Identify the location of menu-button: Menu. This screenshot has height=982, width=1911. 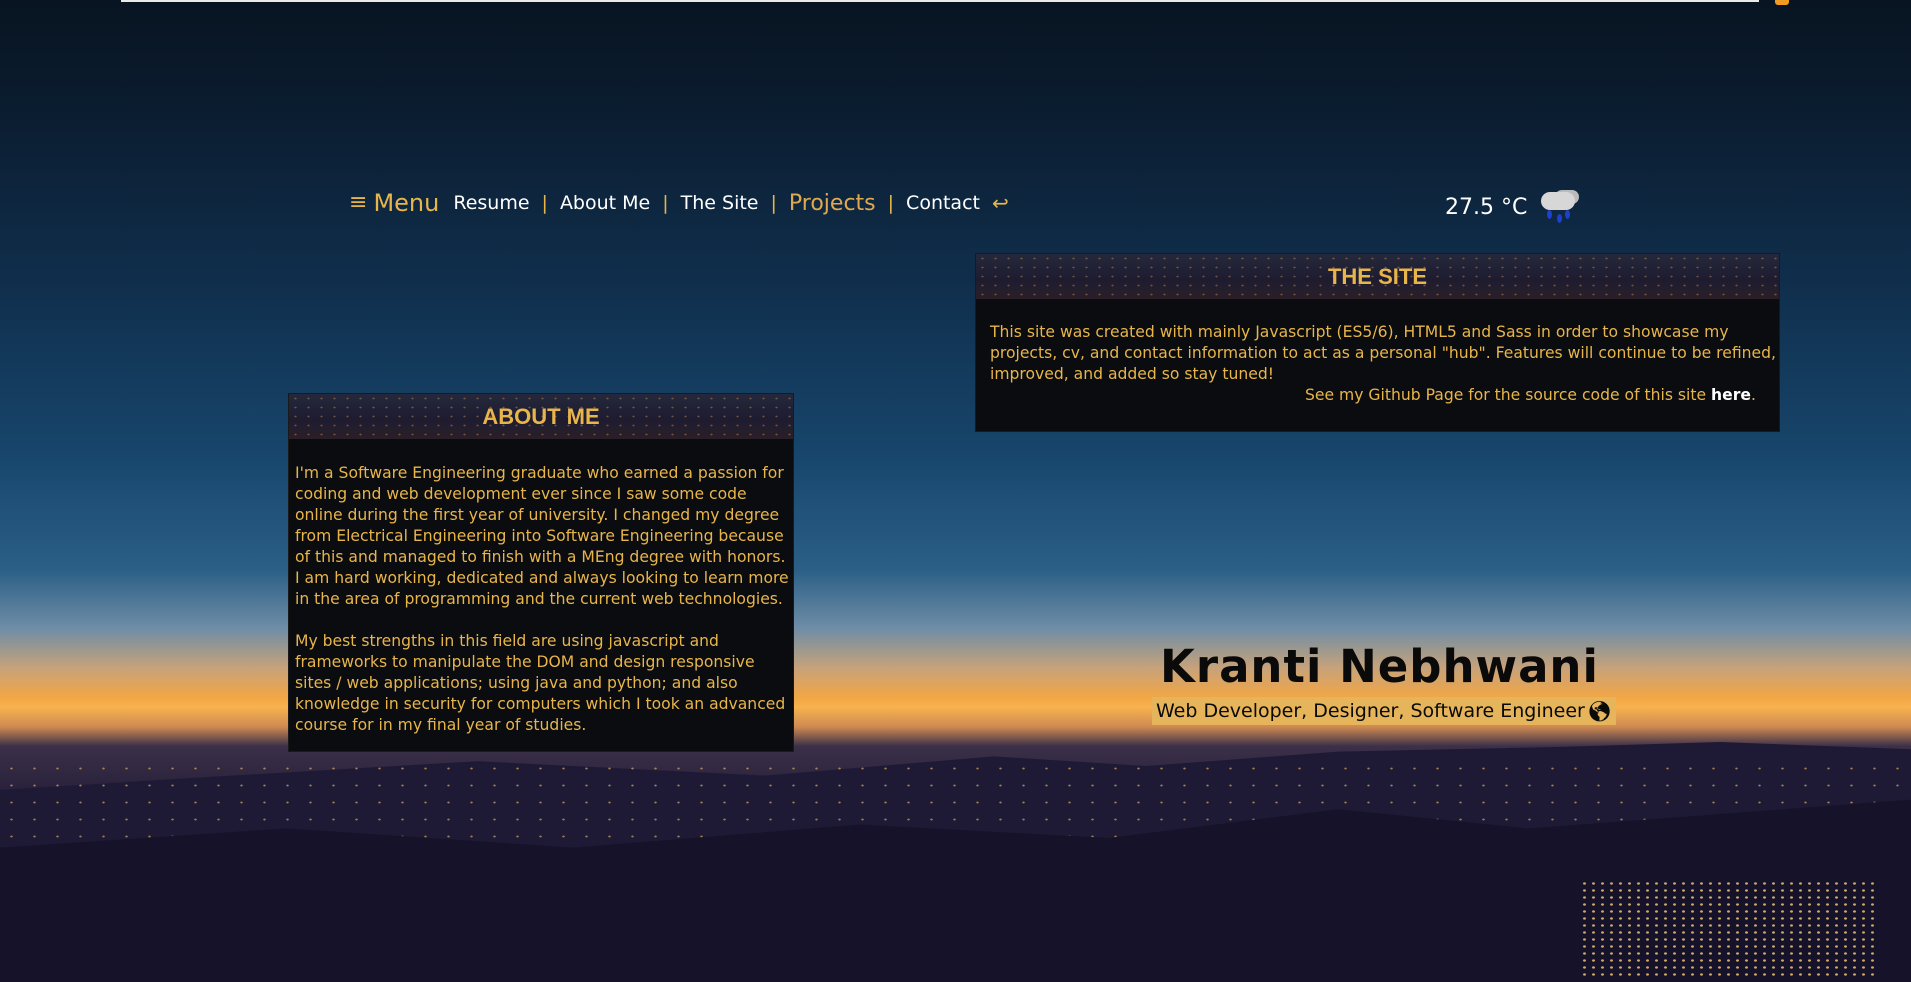
(406, 203).